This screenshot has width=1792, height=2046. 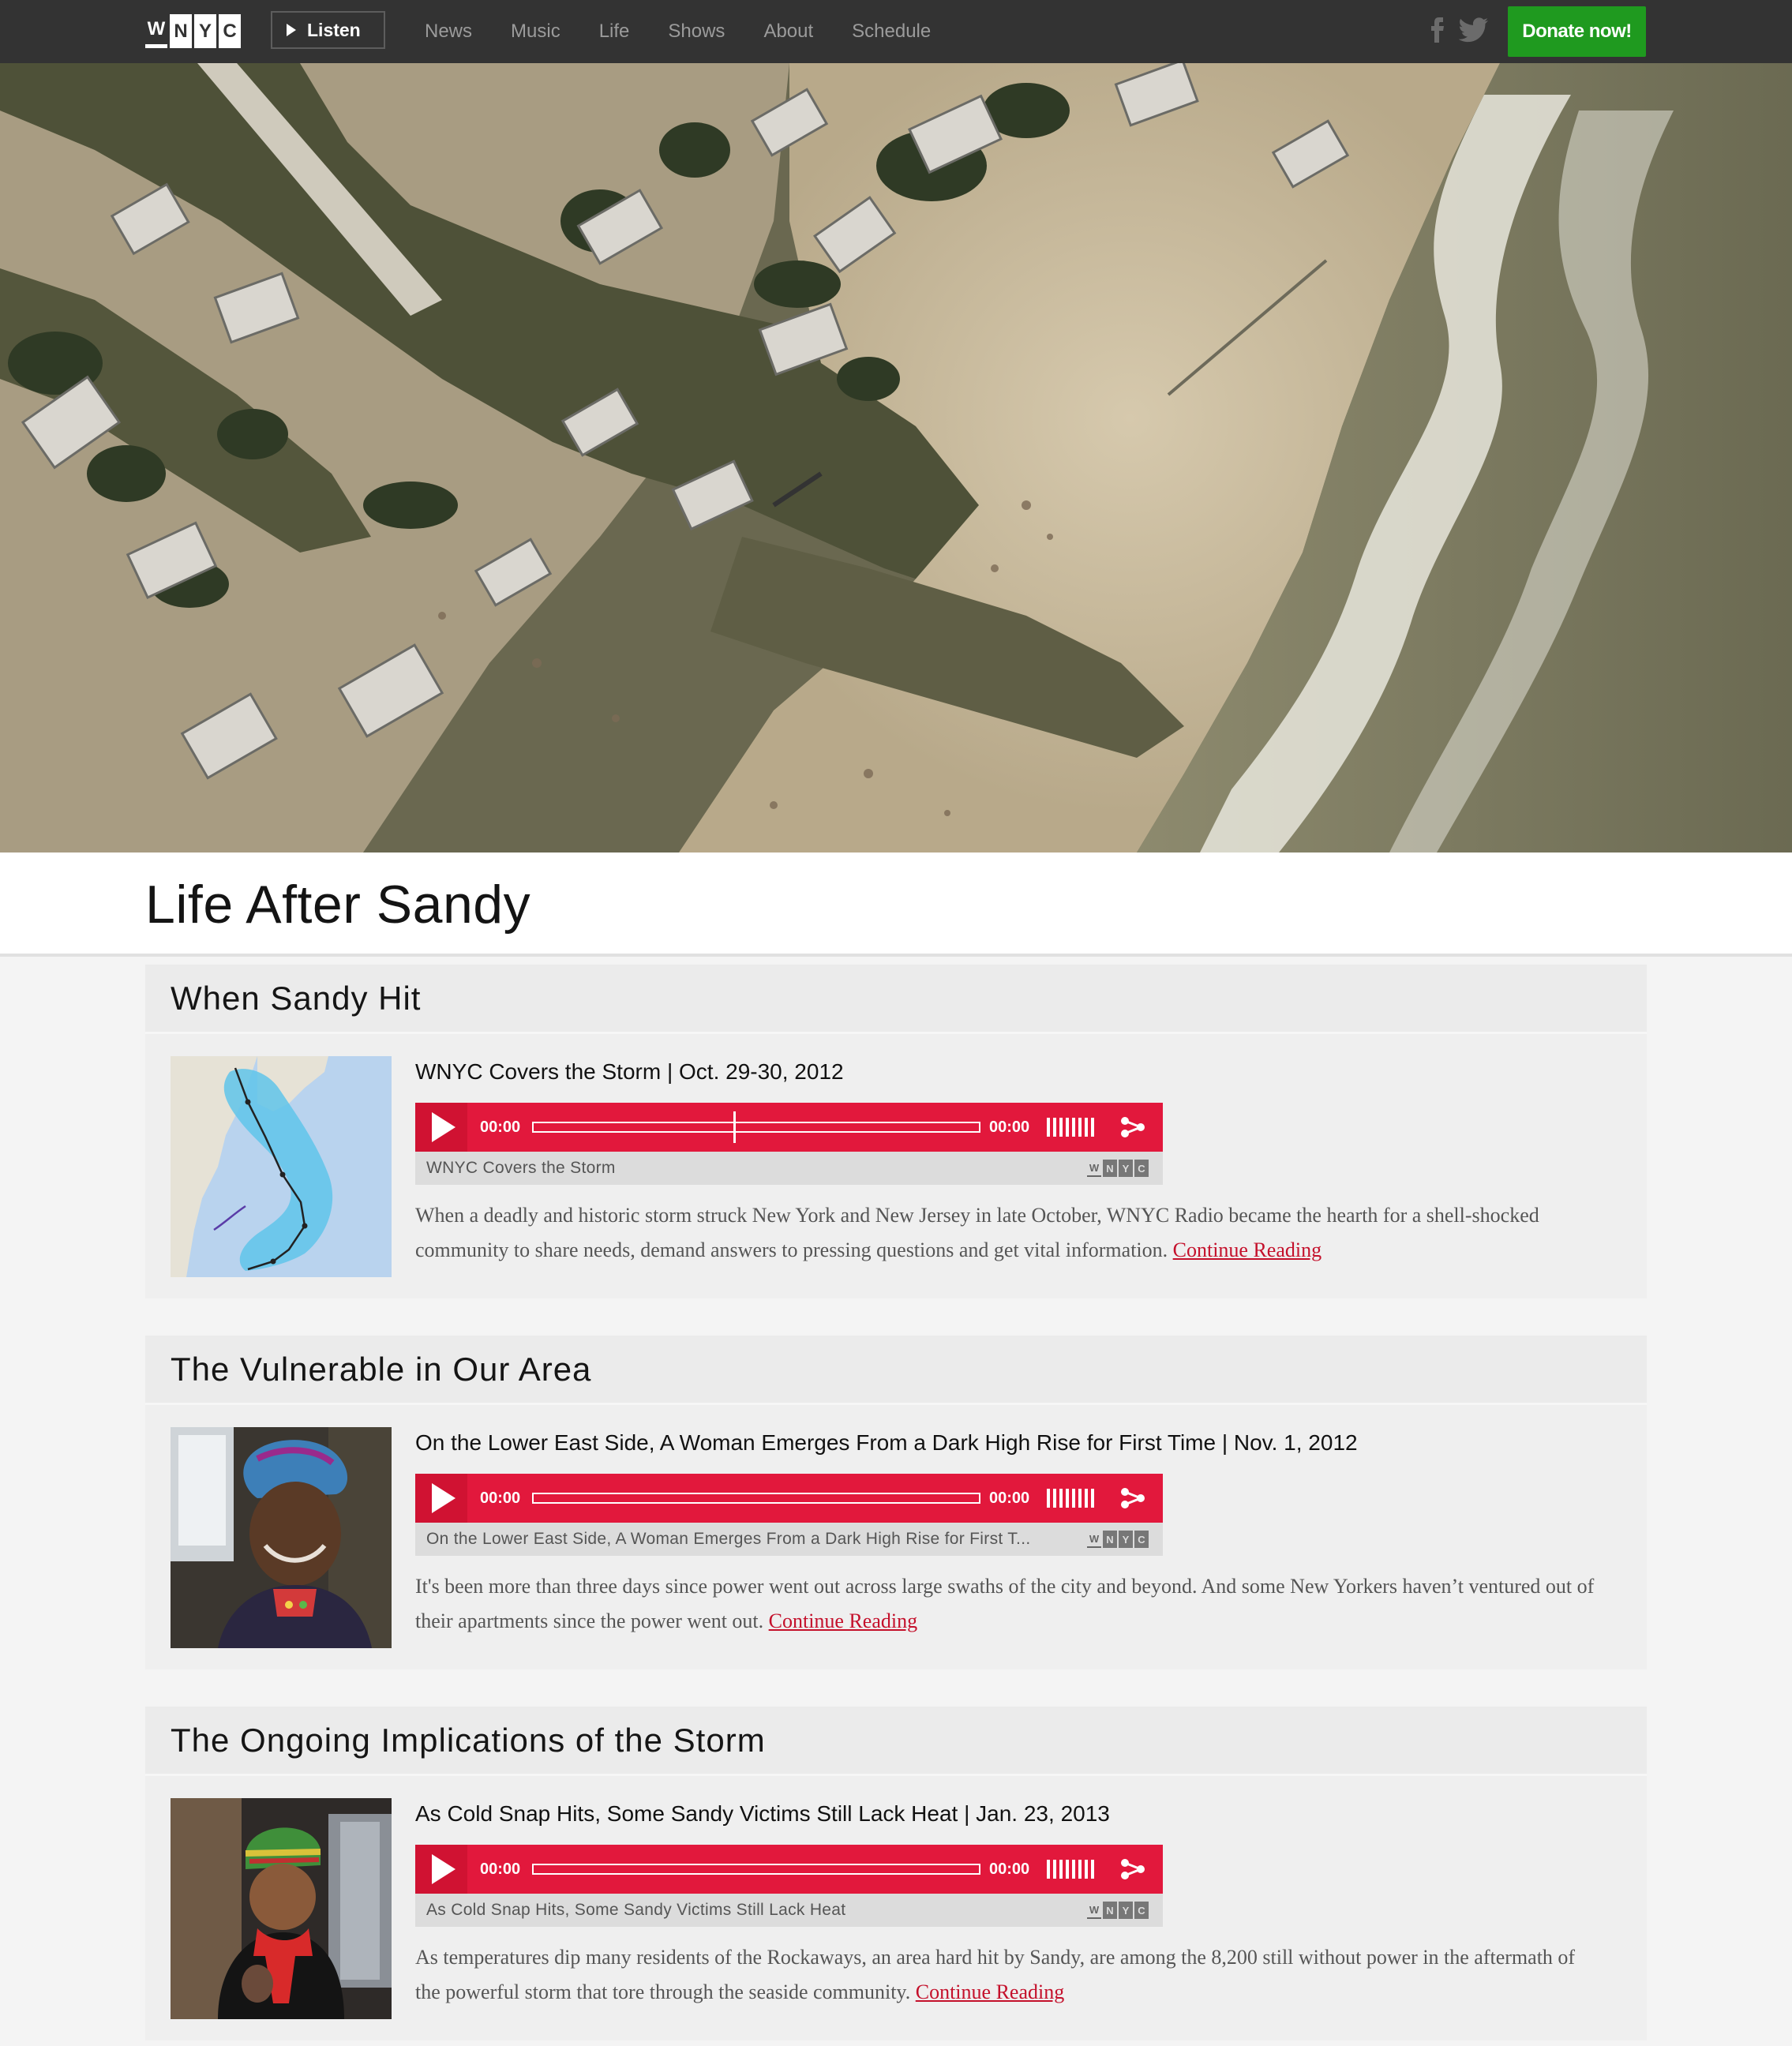 What do you see at coordinates (193, 31) in the screenshot?
I see `wnyc-logo: W N Y C` at bounding box center [193, 31].